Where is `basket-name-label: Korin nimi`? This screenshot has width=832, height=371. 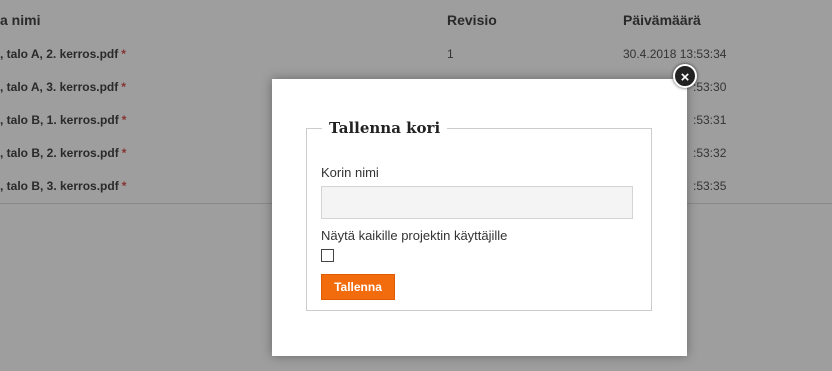
basket-name-label: Korin nimi is located at coordinates (350, 172).